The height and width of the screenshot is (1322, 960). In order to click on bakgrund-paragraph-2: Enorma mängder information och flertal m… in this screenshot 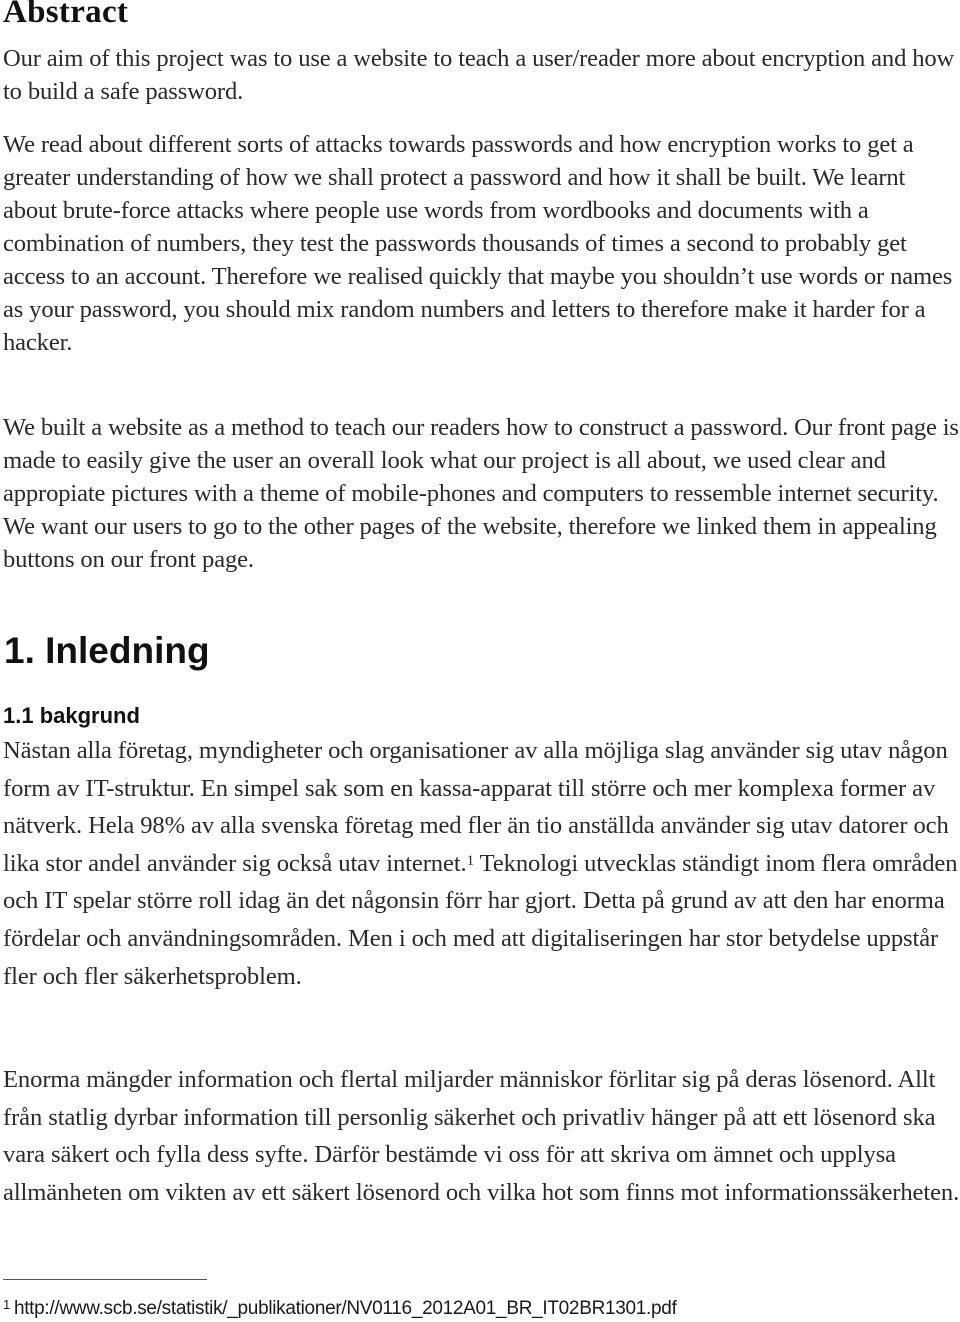, I will do `click(481, 1136)`.